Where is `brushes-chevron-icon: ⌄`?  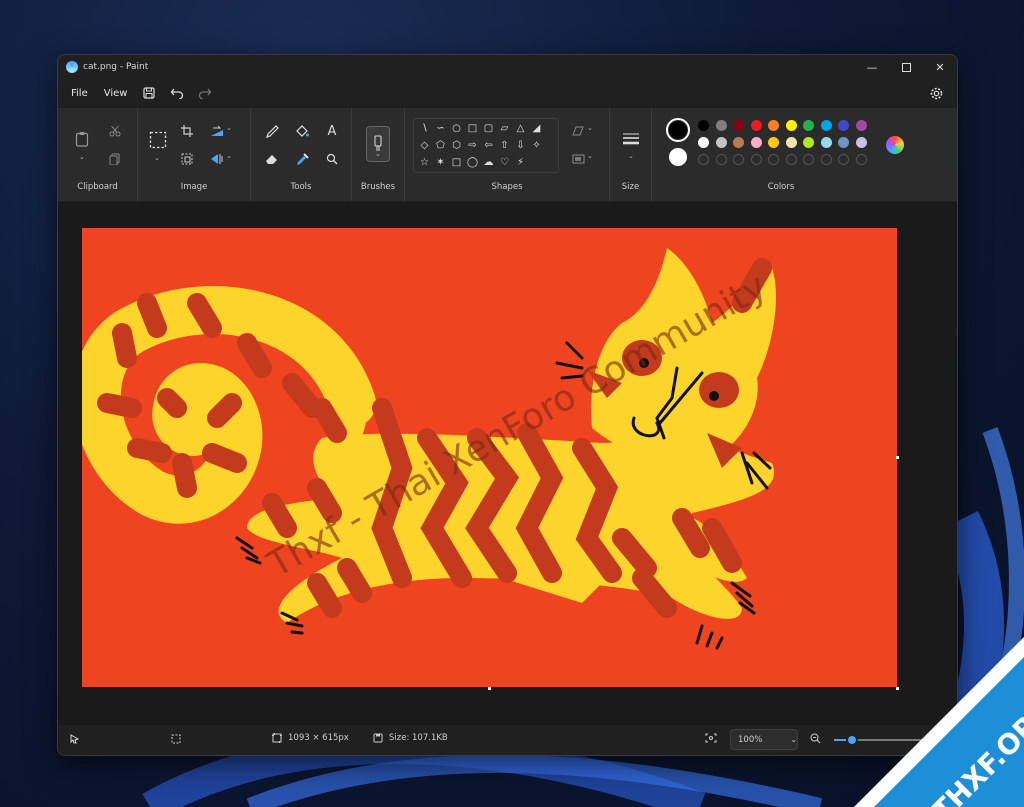 brushes-chevron-icon: ⌄ is located at coordinates (378, 154).